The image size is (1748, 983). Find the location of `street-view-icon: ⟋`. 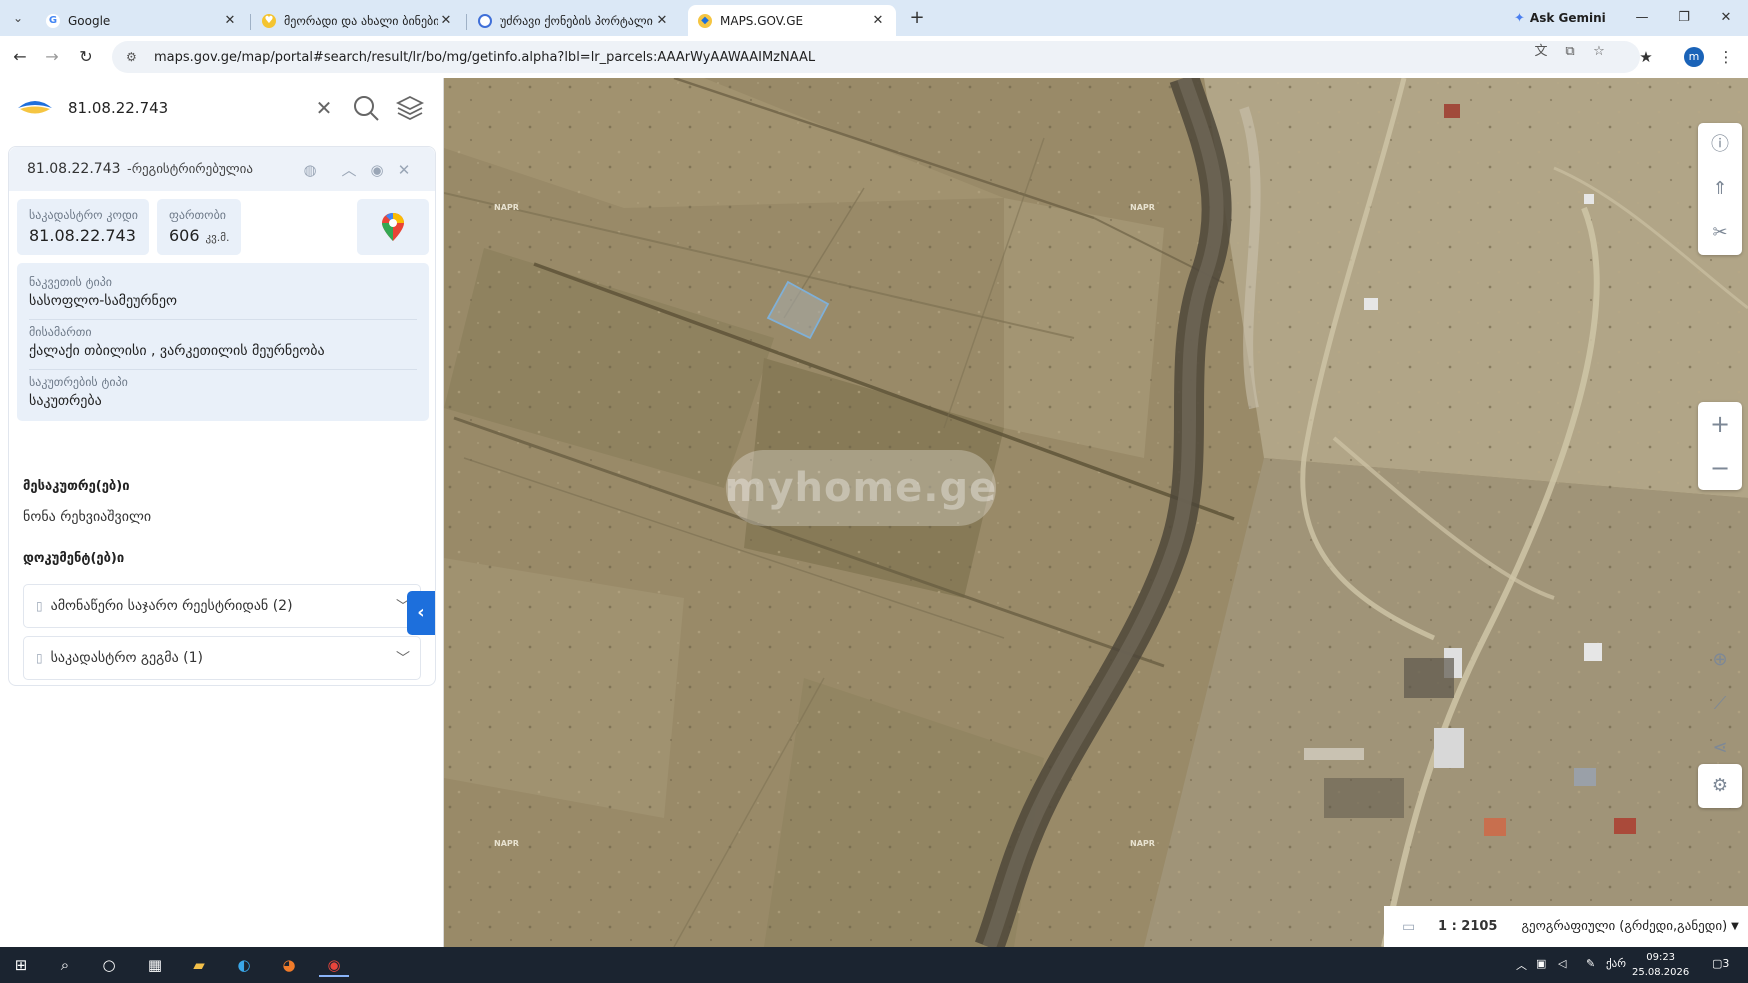

street-view-icon: ⟋ is located at coordinates (1720, 704).